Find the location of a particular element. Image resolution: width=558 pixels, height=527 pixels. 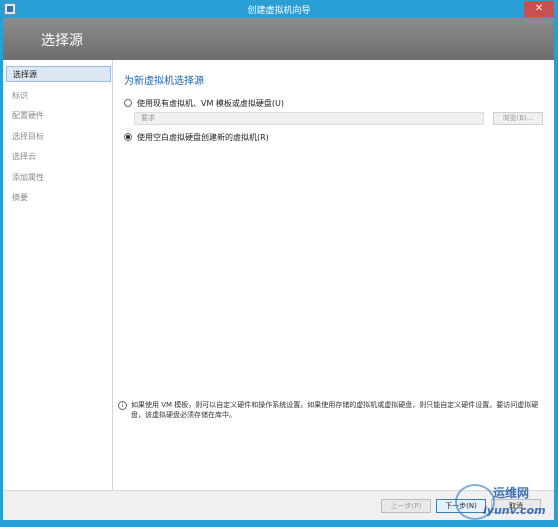

option-blank-disk: 使用空白虚拟硬盘创建新的虚拟机(R) is located at coordinates (196, 137).